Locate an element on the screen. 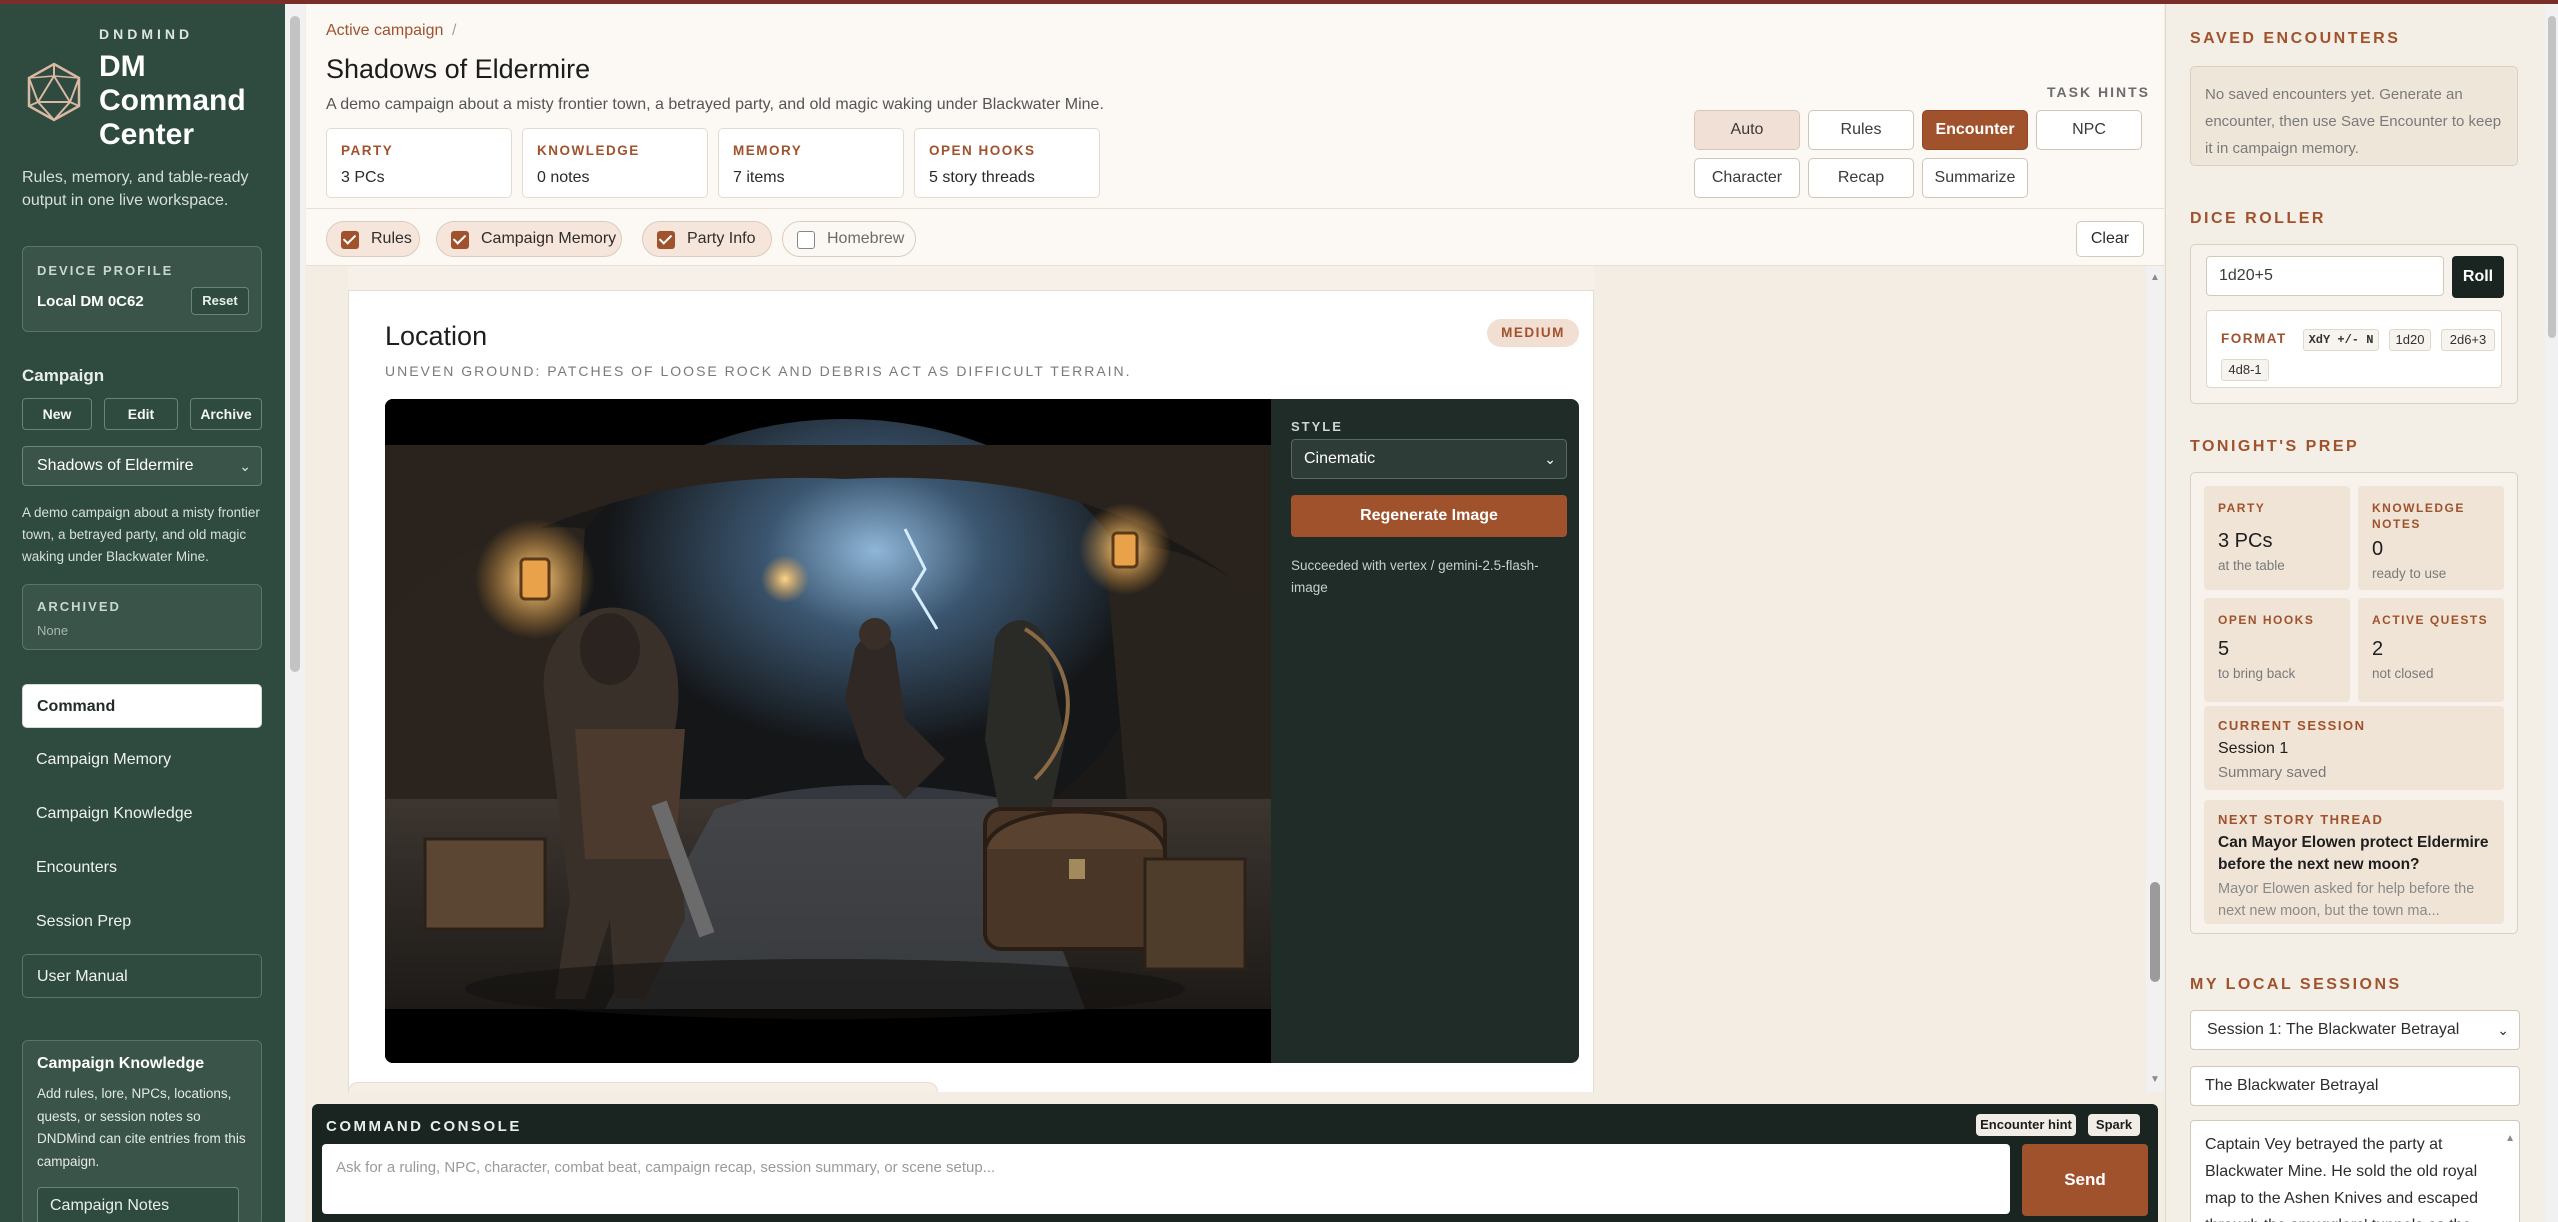 The height and width of the screenshot is (1222, 2558). current-session-value: Session 1 is located at coordinates (2253, 748).